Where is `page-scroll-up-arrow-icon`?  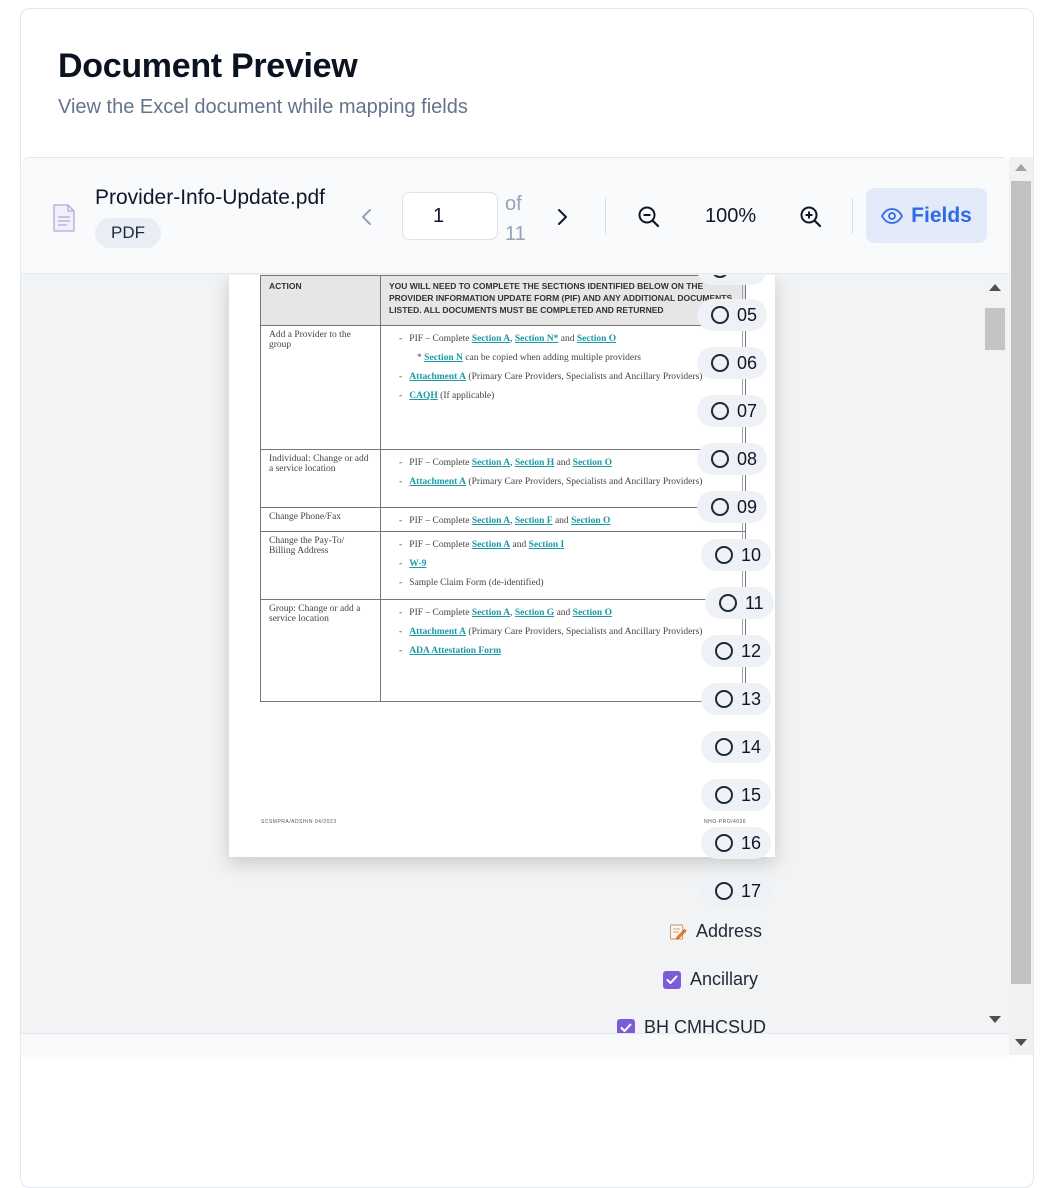 page-scroll-up-arrow-icon is located at coordinates (1021, 167).